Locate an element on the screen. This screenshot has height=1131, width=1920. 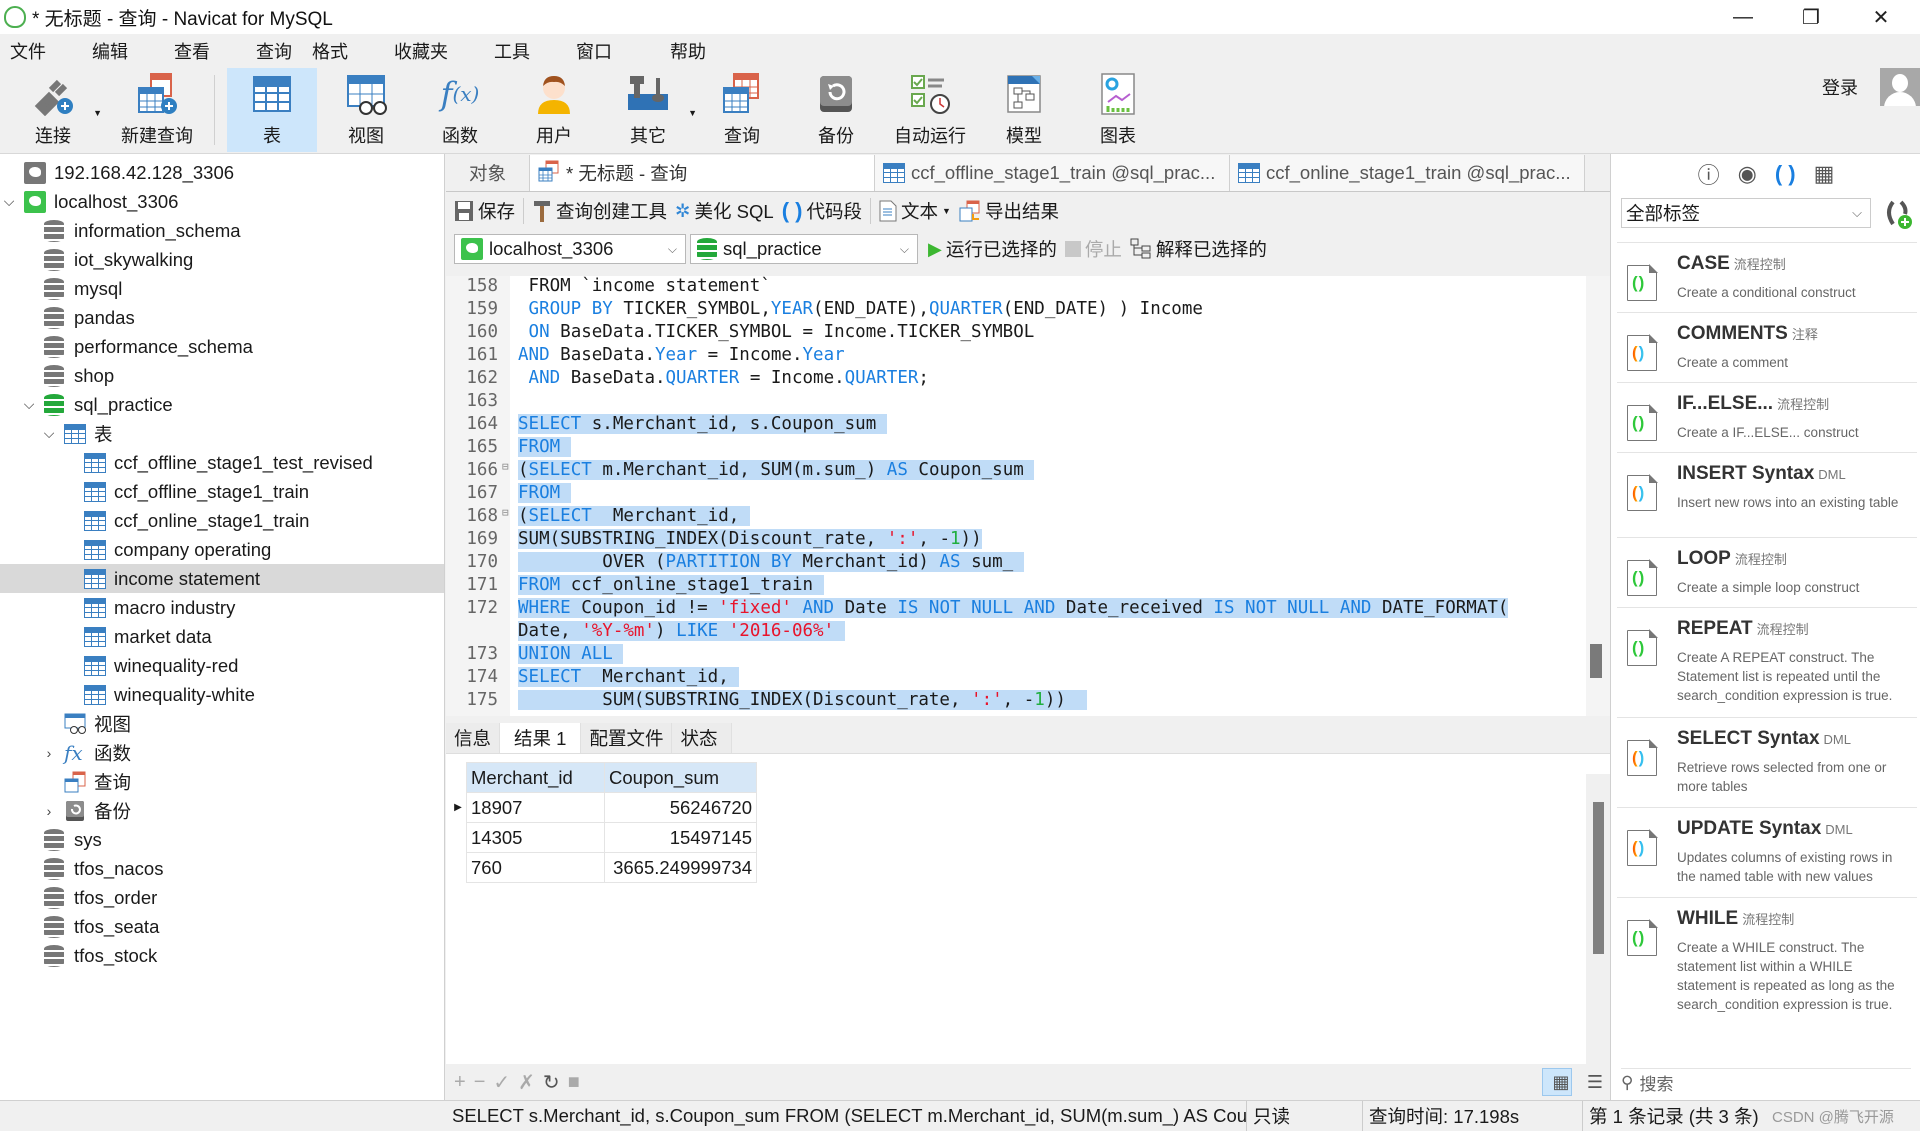
tree-item: tfos_nacos is located at coordinates (222, 868).